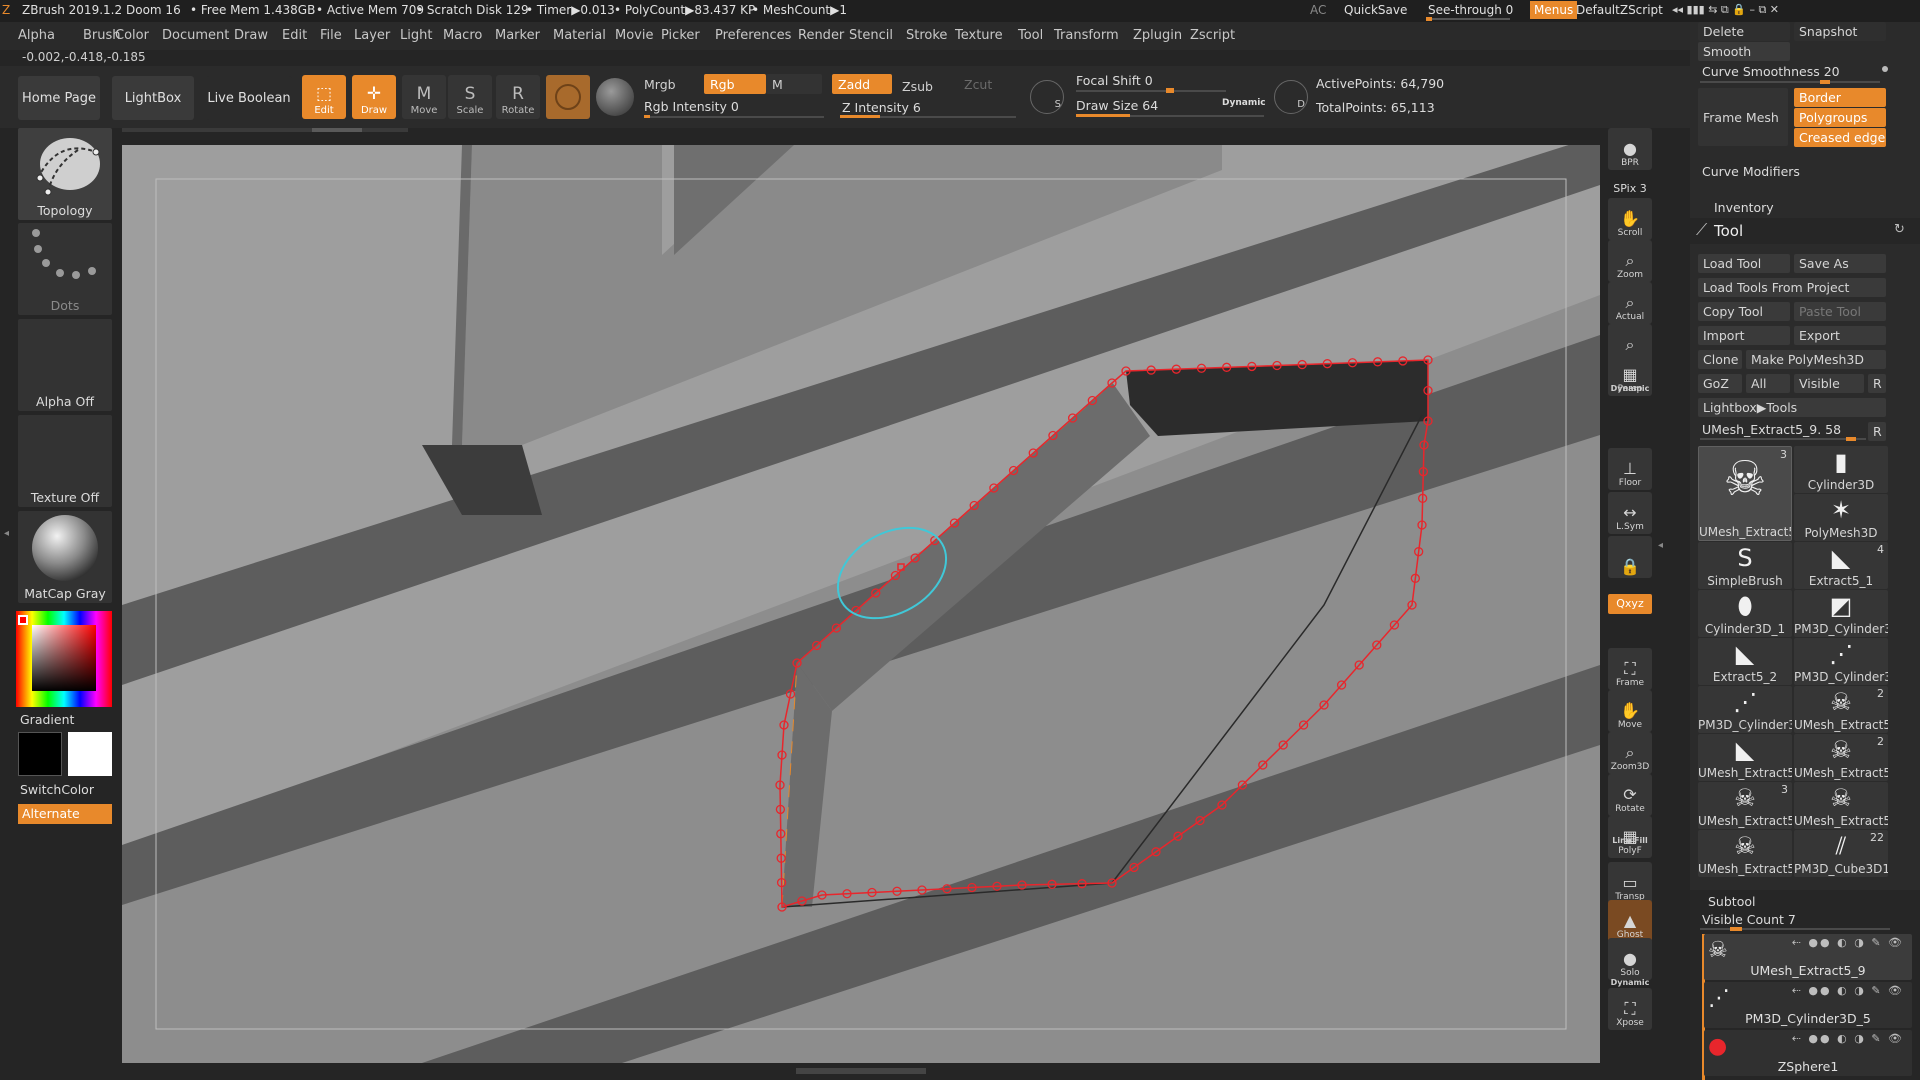  I want to click on stroke-selector: Dots, so click(65, 269).